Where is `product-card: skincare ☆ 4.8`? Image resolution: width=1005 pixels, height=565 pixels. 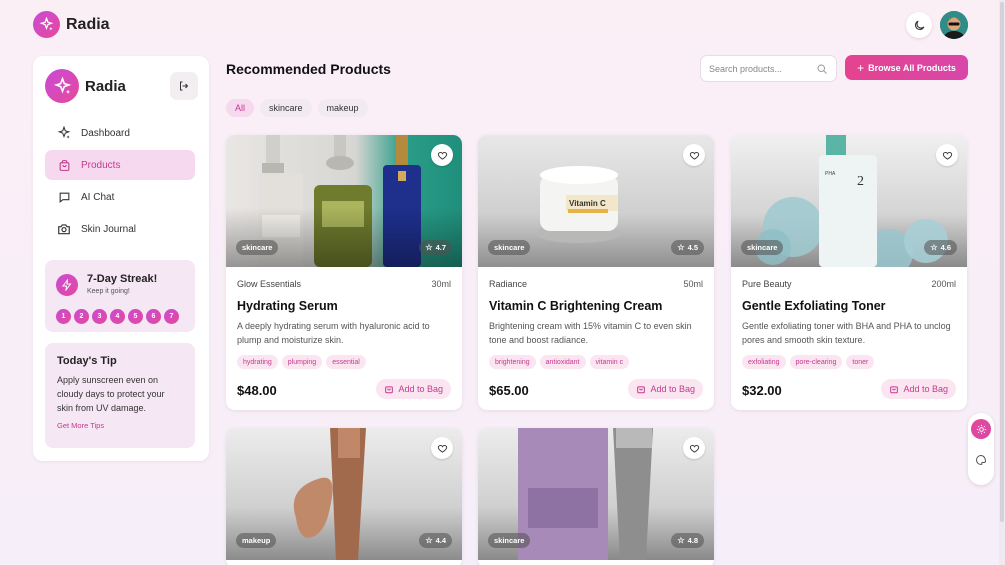 product-card: skincare ☆ 4.8 is located at coordinates (596, 496).